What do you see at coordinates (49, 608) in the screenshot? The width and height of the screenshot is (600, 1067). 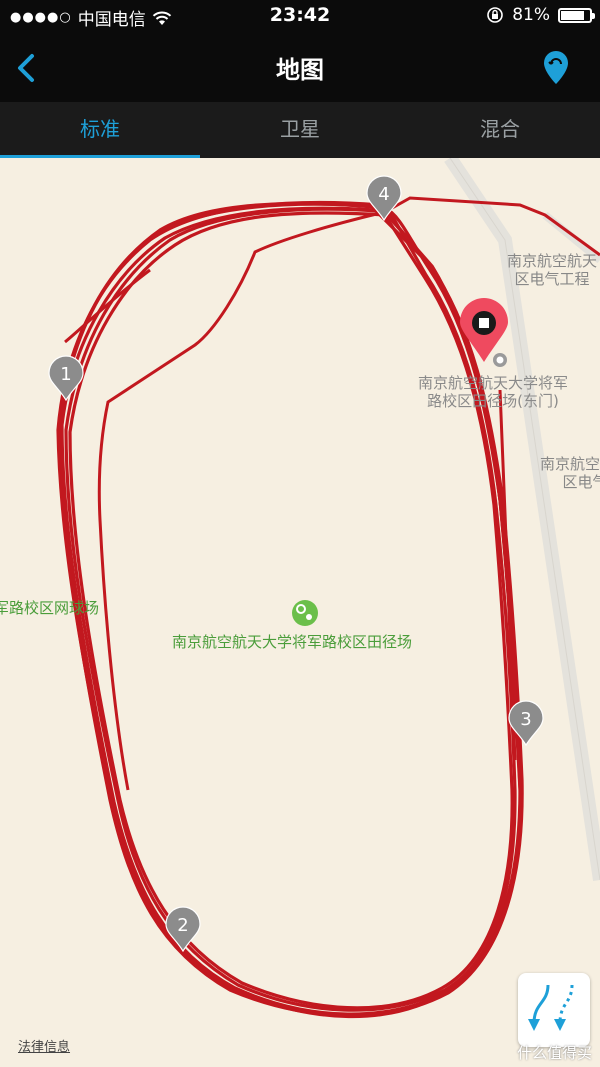 I see `poi-label-tennis: 军路校区网球场` at bounding box center [49, 608].